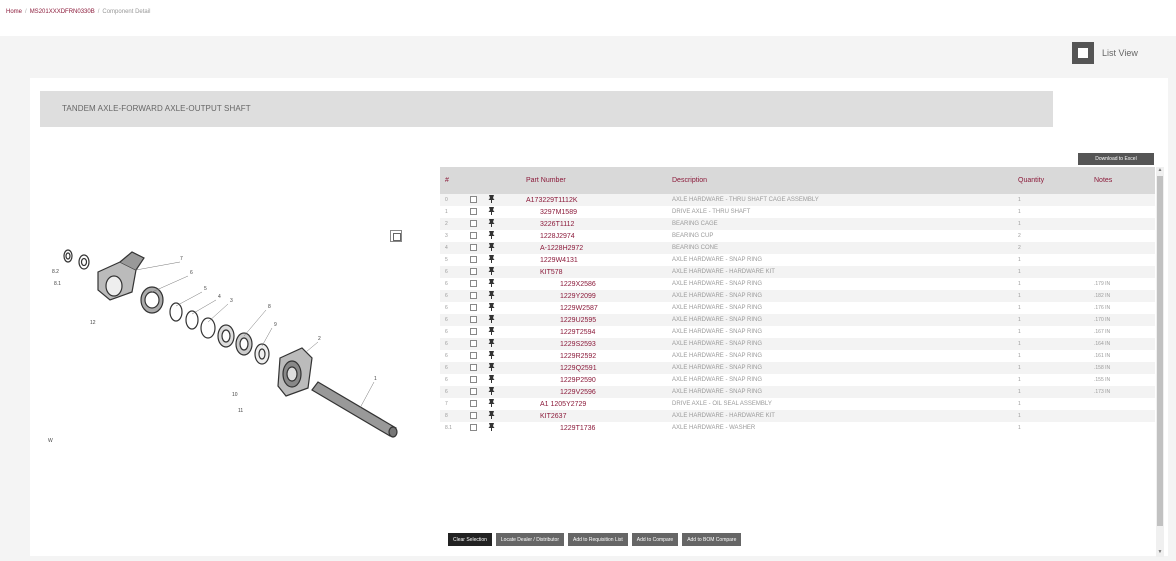 The height and width of the screenshot is (561, 1176). I want to click on part-number-link: 1229R2592, so click(599, 356).